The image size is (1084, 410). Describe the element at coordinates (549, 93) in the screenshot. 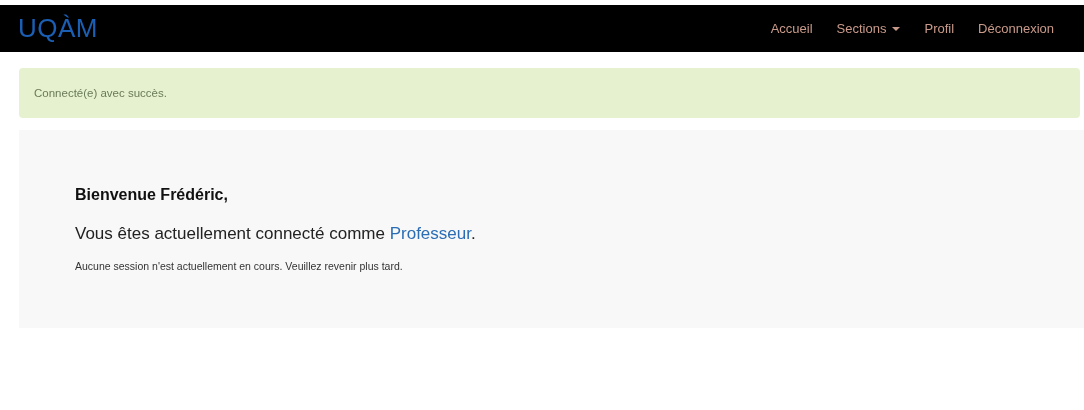

I see `success-alert: Connecté(e) avec succès.` at that location.